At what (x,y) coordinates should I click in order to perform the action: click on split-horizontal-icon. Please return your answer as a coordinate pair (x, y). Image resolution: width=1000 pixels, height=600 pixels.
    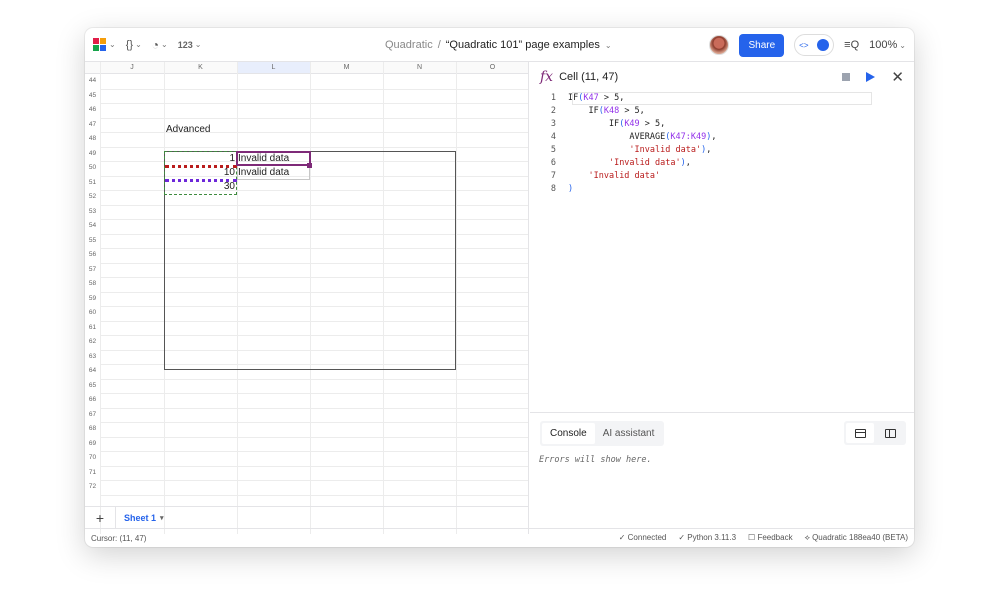
    Looking at the image, I should click on (860, 433).